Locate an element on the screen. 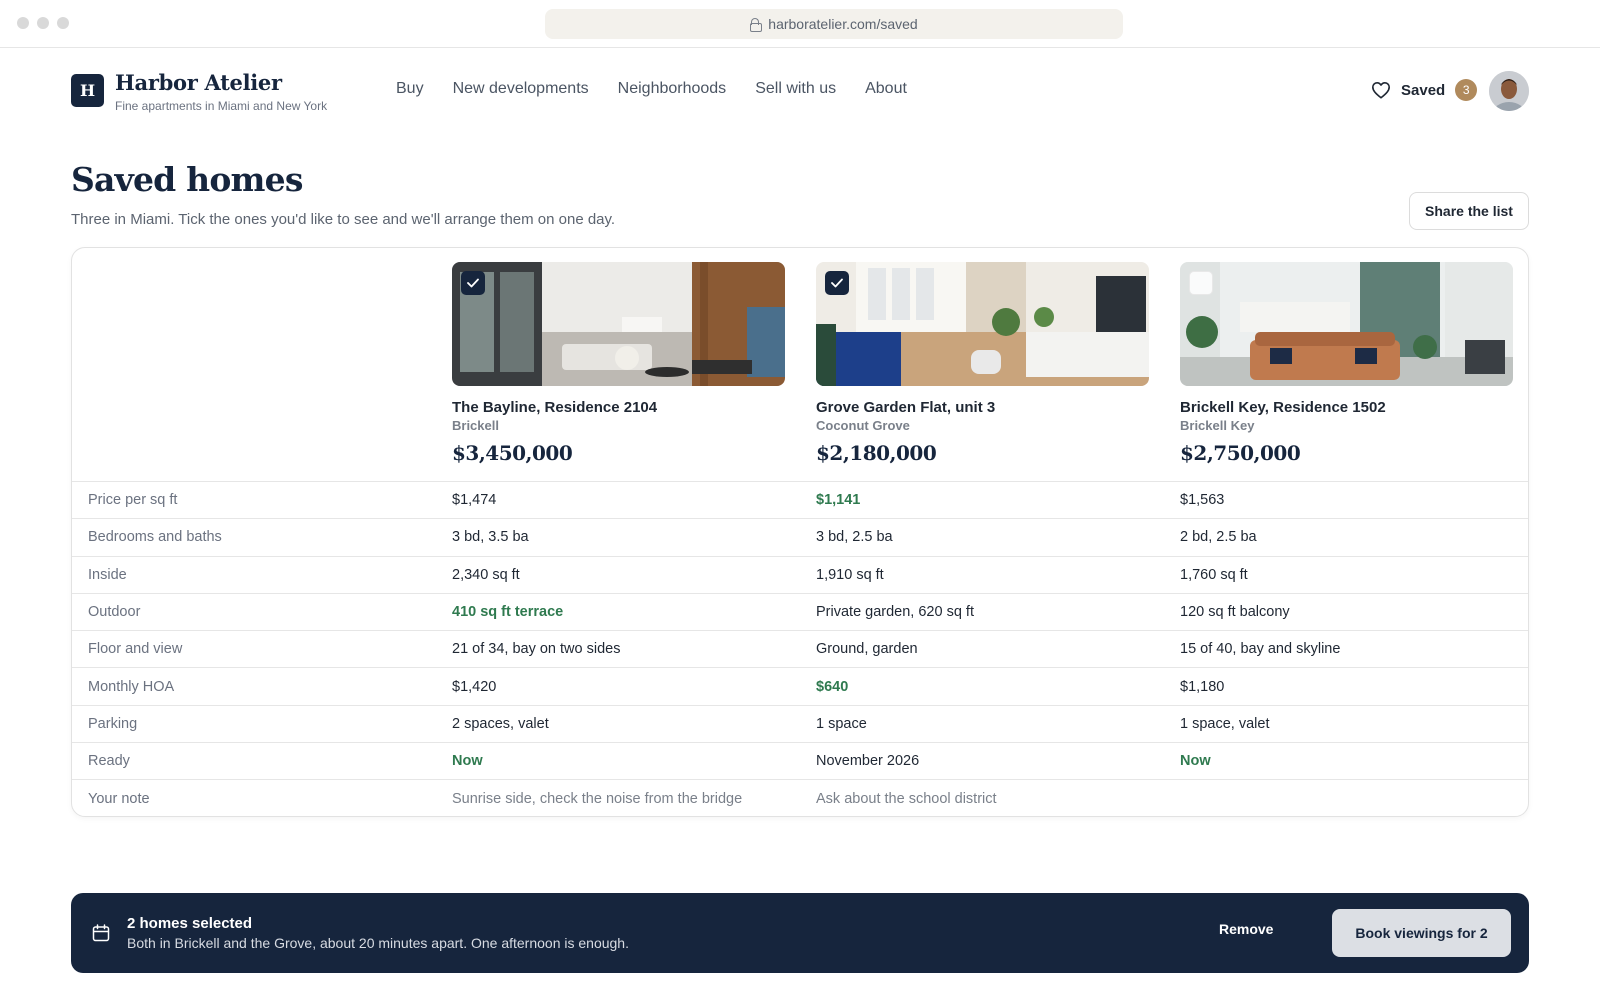  share-list-button: Share the list is located at coordinates (1469, 211).